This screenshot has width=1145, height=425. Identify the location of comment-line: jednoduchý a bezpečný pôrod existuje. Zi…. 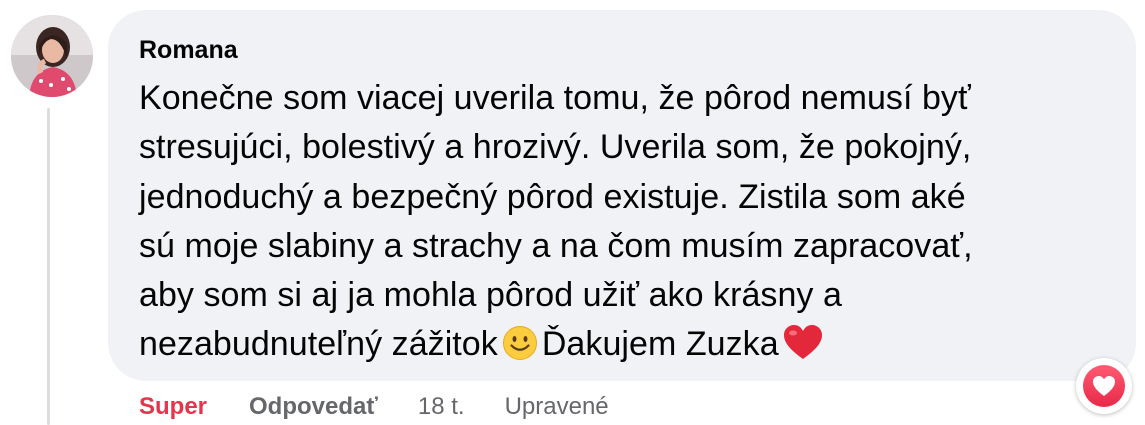
(552, 196).